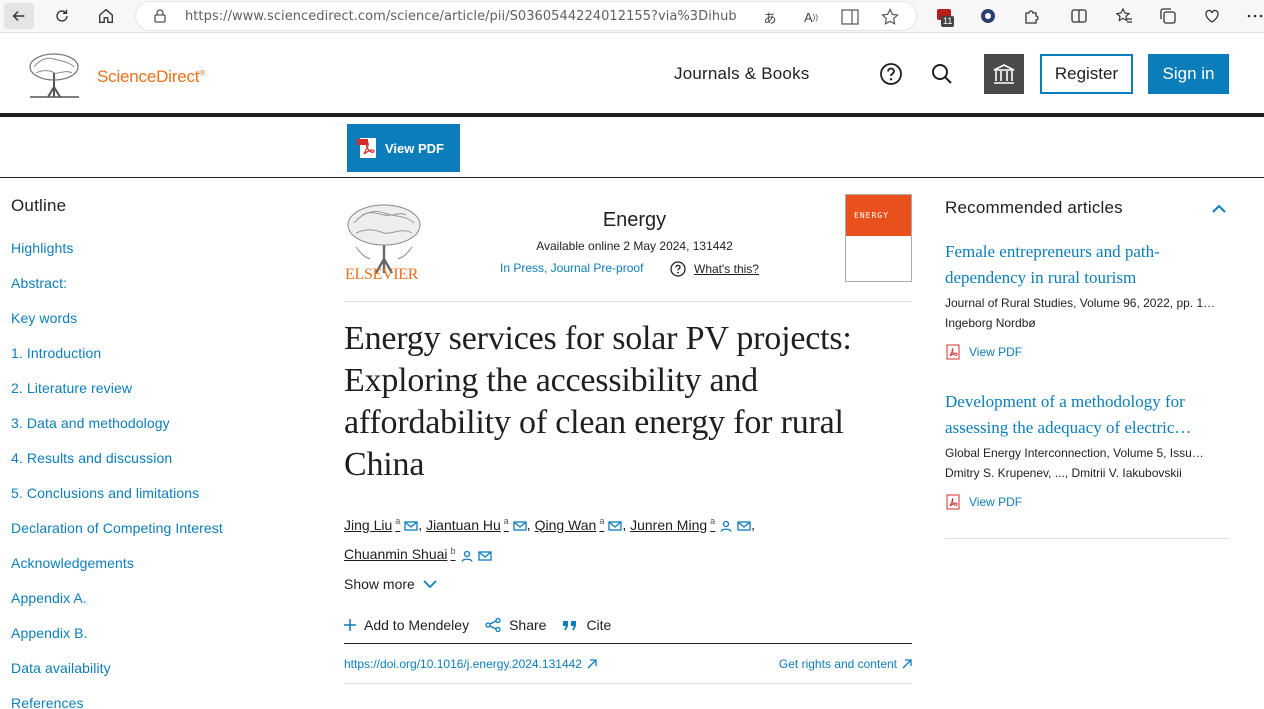 This screenshot has width=1264, height=709. What do you see at coordinates (1004, 74) in the screenshot?
I see `institution-button` at bounding box center [1004, 74].